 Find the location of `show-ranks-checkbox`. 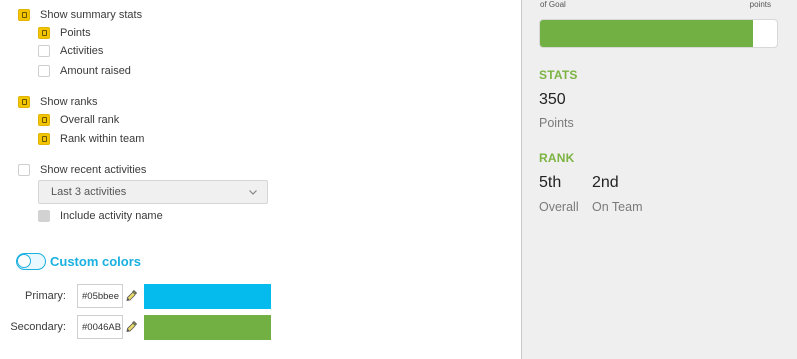

show-ranks-checkbox is located at coordinates (24, 102).